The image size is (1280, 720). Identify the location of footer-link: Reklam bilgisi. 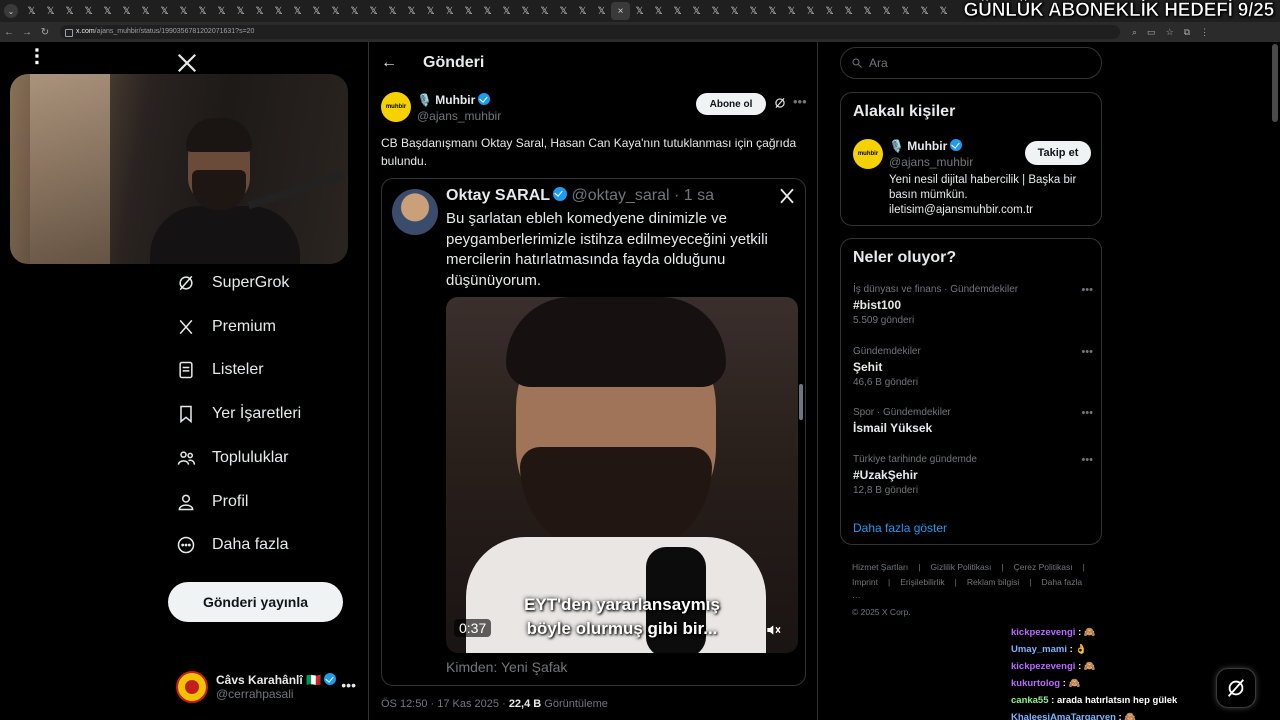
(993, 582).